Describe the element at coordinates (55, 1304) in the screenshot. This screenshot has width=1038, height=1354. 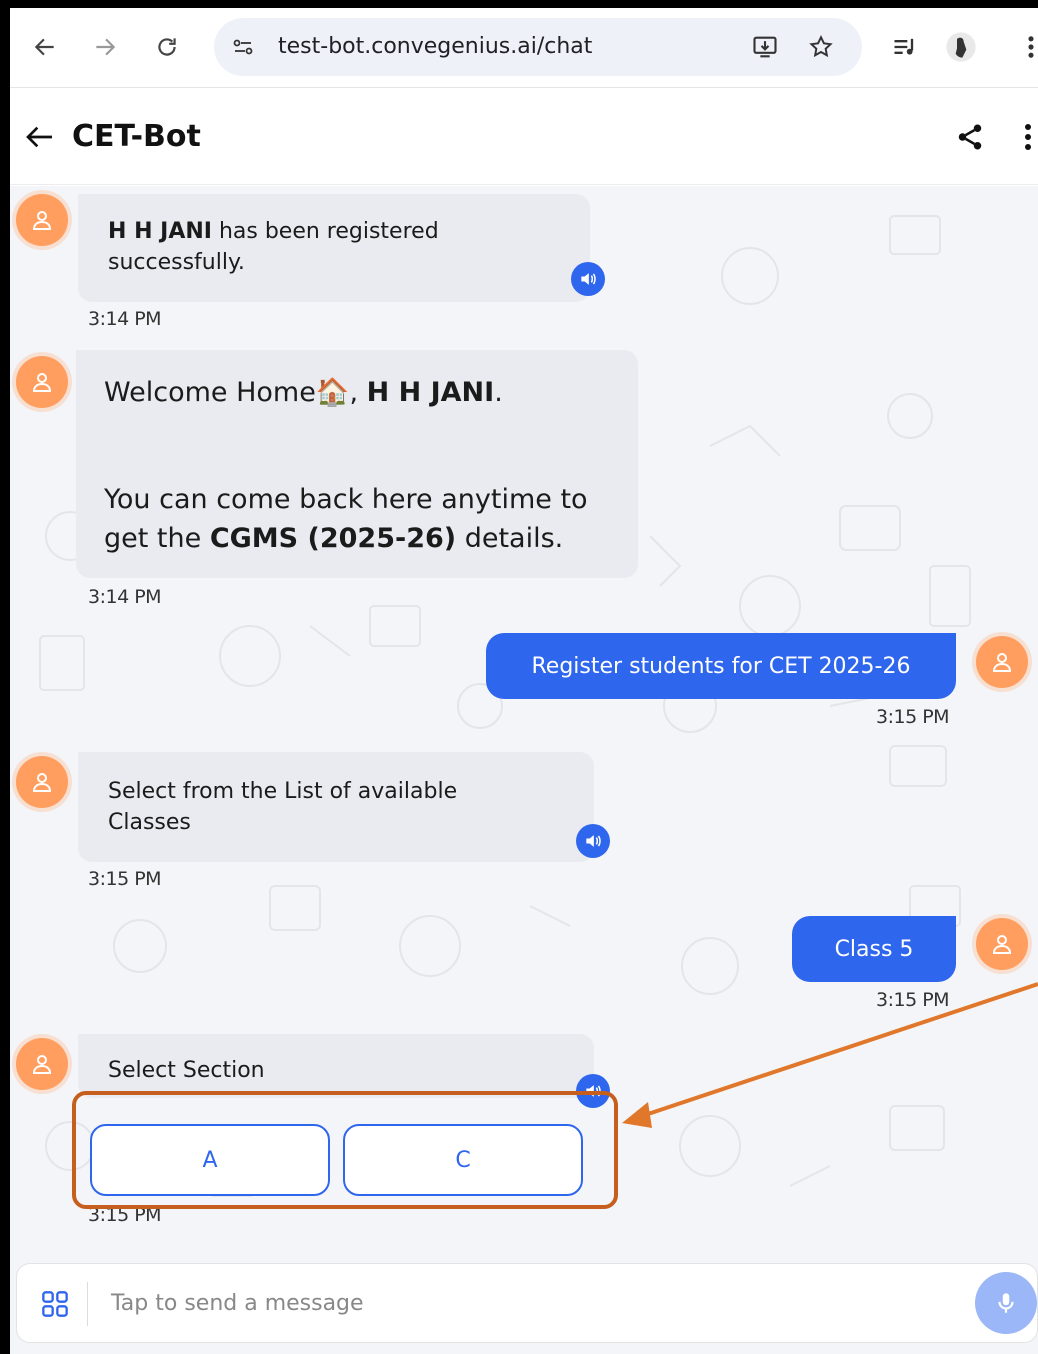
I see `menu-grid-icon` at that location.